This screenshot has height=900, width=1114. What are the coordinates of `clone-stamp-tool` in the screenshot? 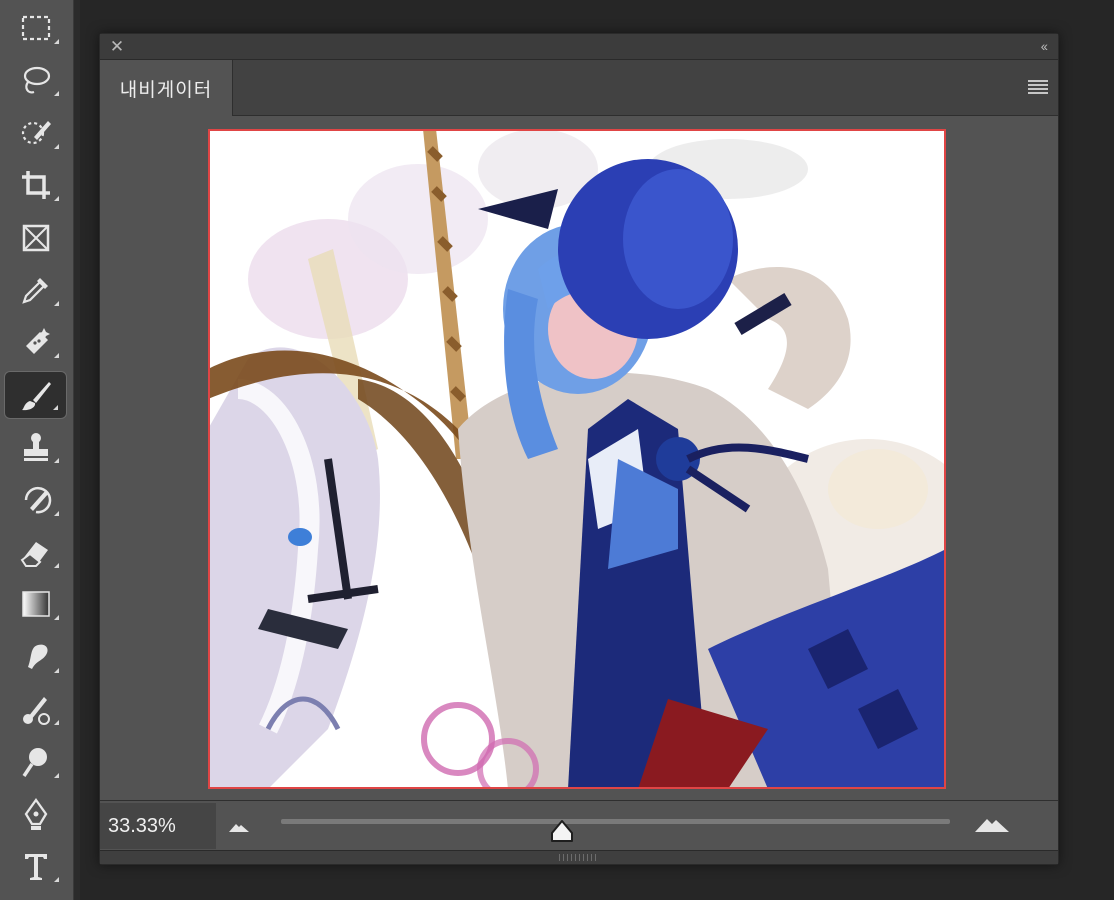 It's located at (35, 447).